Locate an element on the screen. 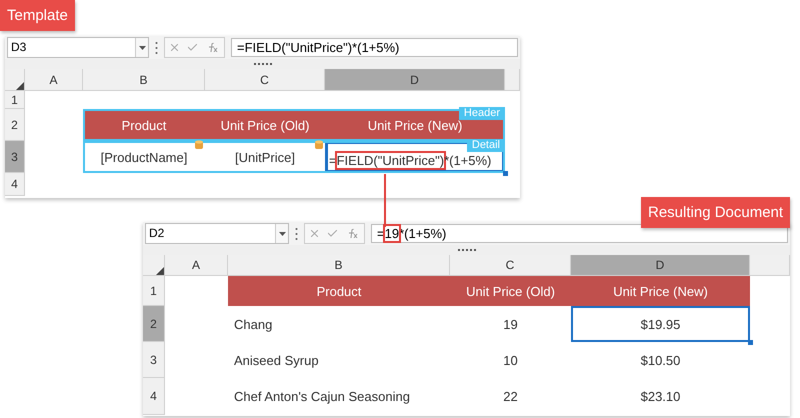 Image resolution: width=800 pixels, height=418 pixels. table-cell-text: Chang is located at coordinates (253, 325).